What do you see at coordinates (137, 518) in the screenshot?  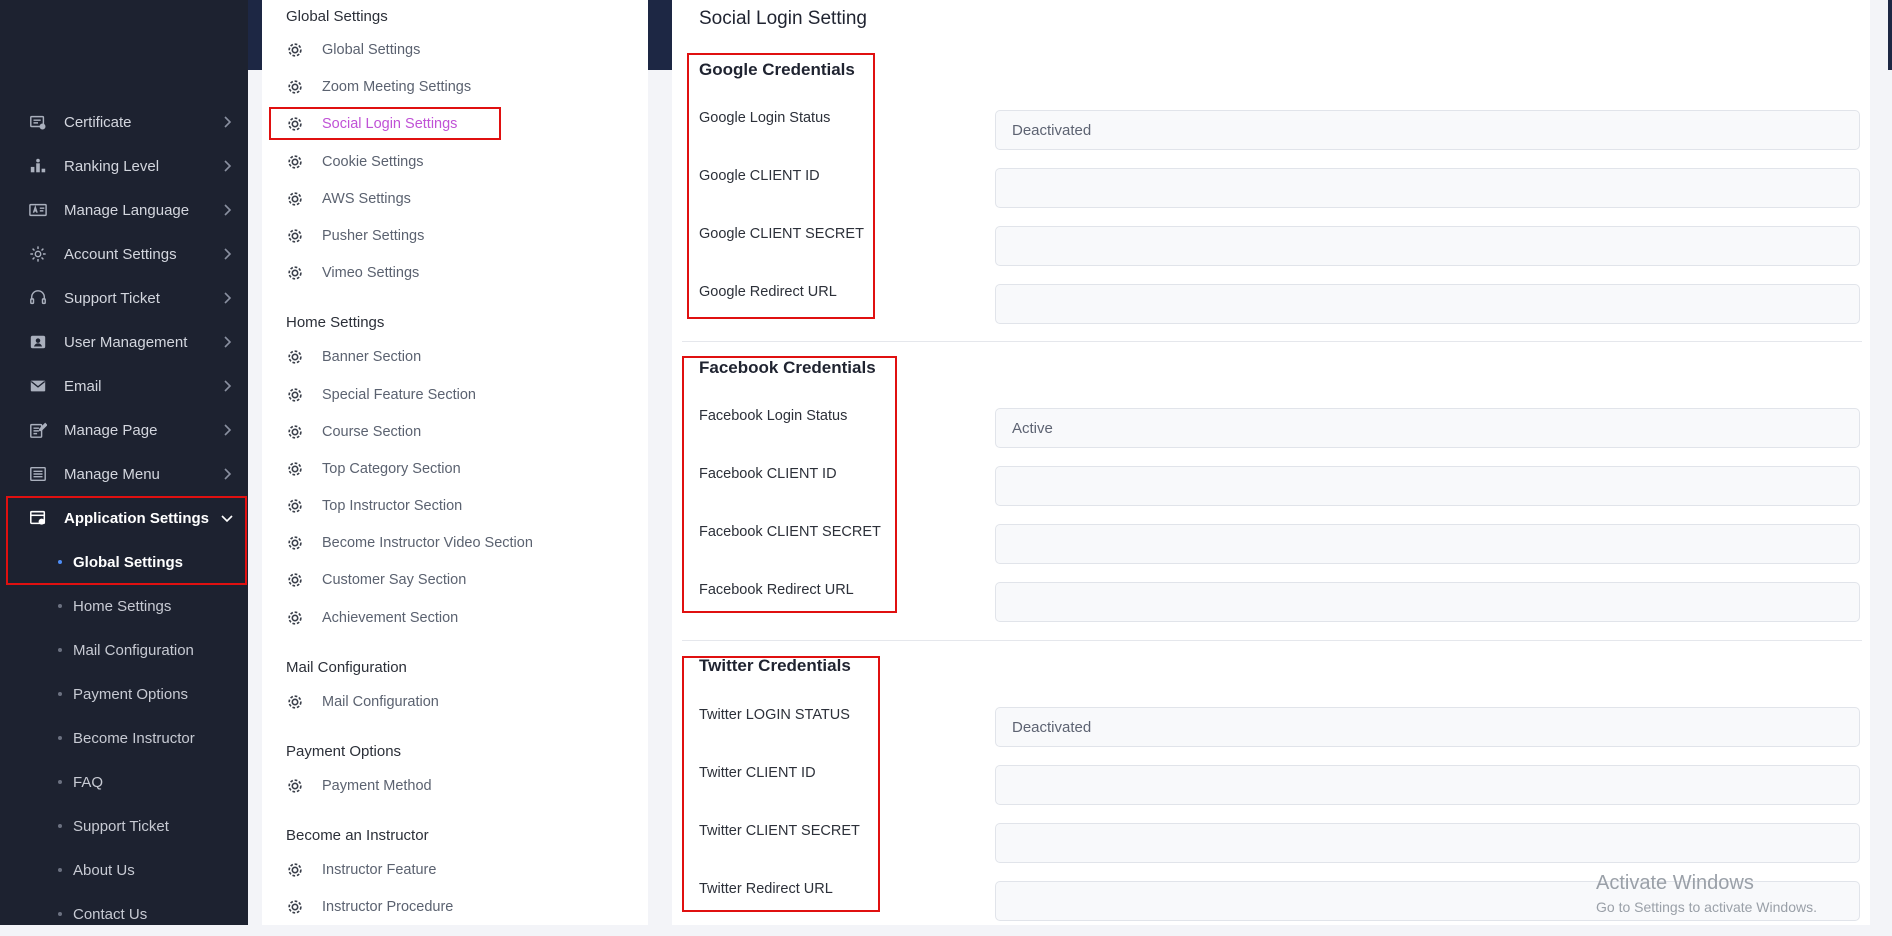 I see `sidebar-item-label: Application Settings` at bounding box center [137, 518].